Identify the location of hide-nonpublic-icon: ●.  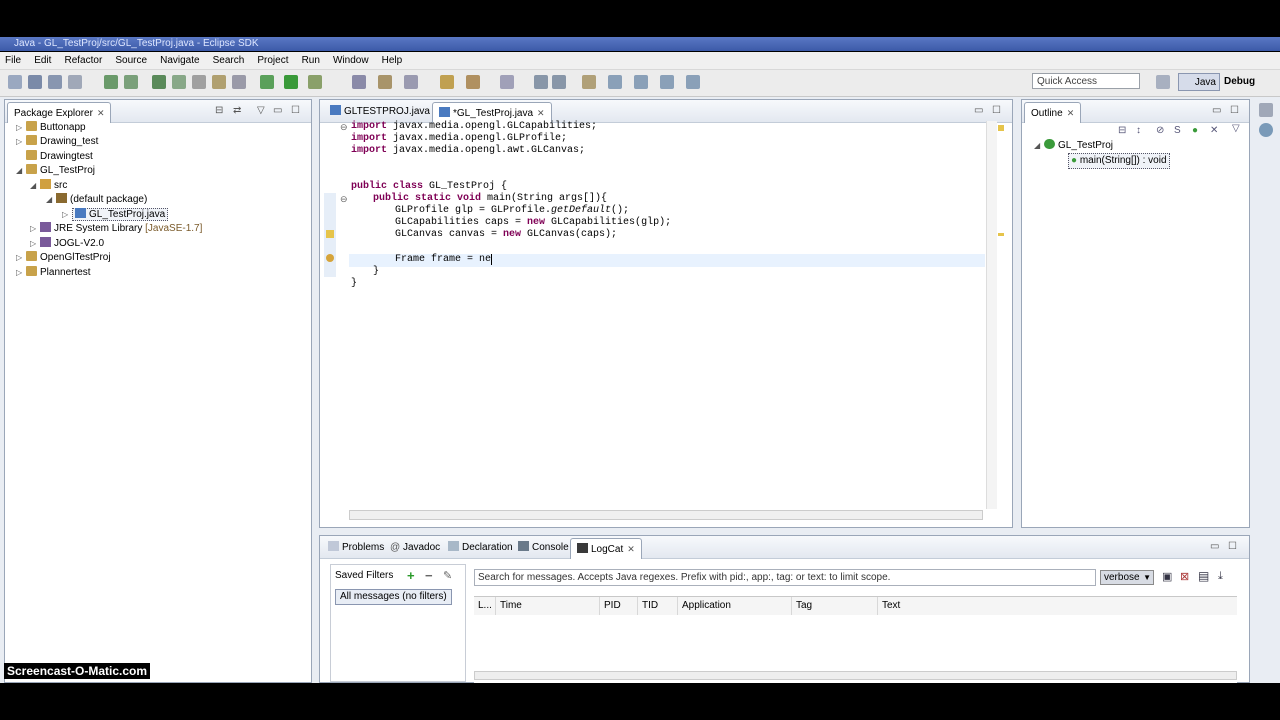
(1195, 130).